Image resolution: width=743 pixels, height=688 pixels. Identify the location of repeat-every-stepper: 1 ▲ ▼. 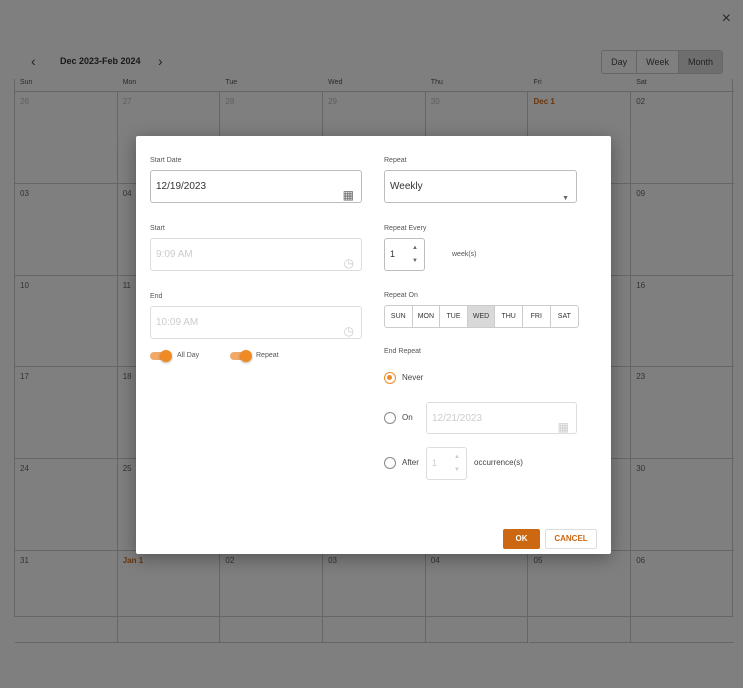
(404, 254).